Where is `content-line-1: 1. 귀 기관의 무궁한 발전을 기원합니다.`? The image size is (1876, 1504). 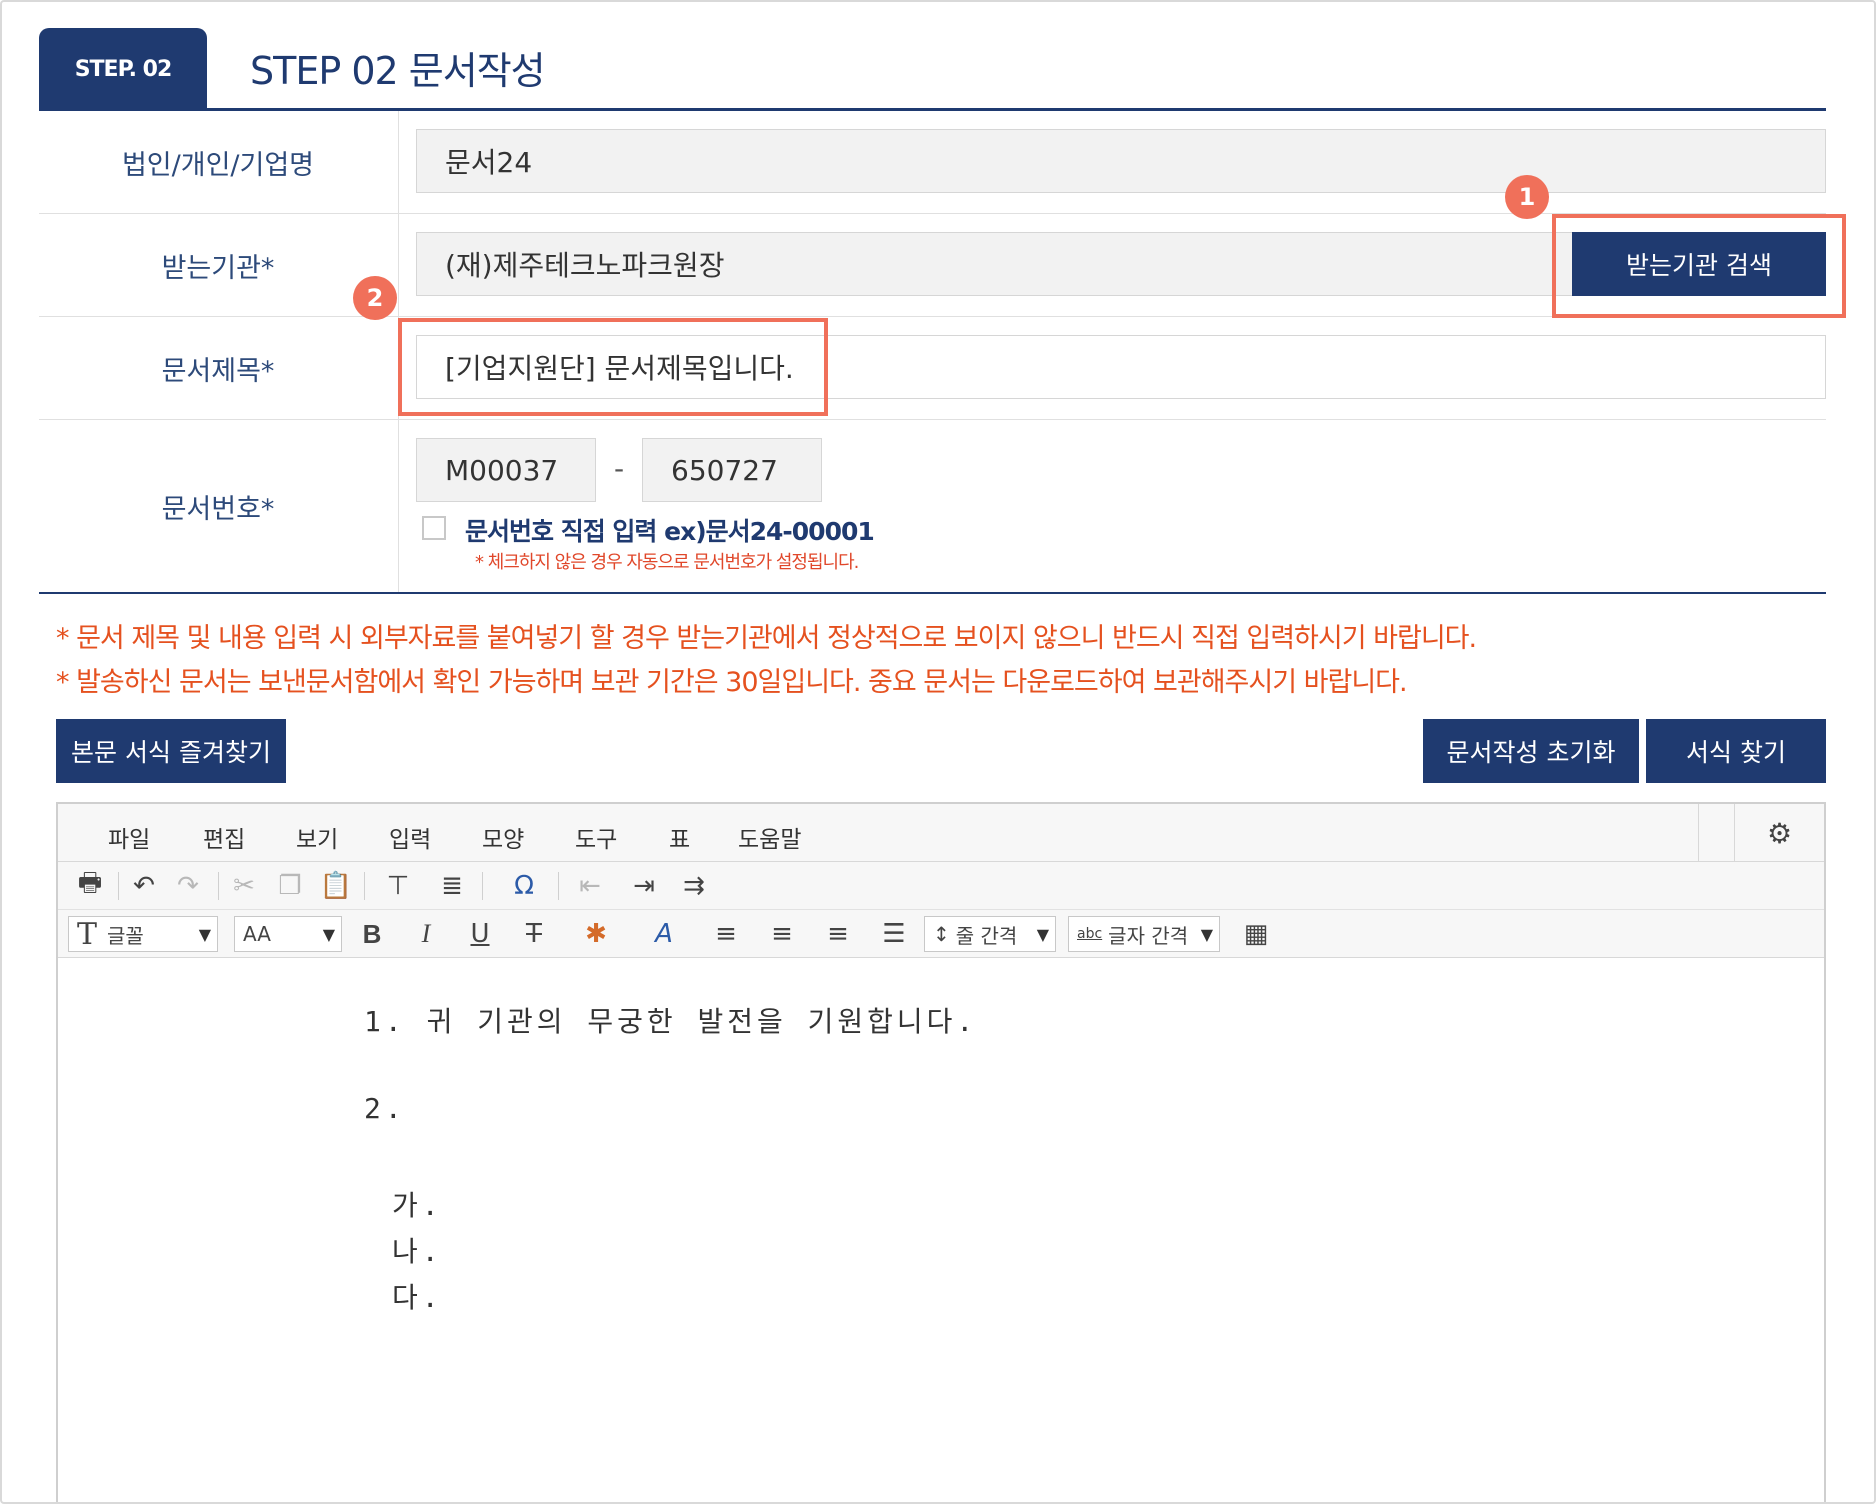
content-line-1: 1. 귀 기관의 무궁한 발전을 기원합니다. is located at coordinates (670, 1020).